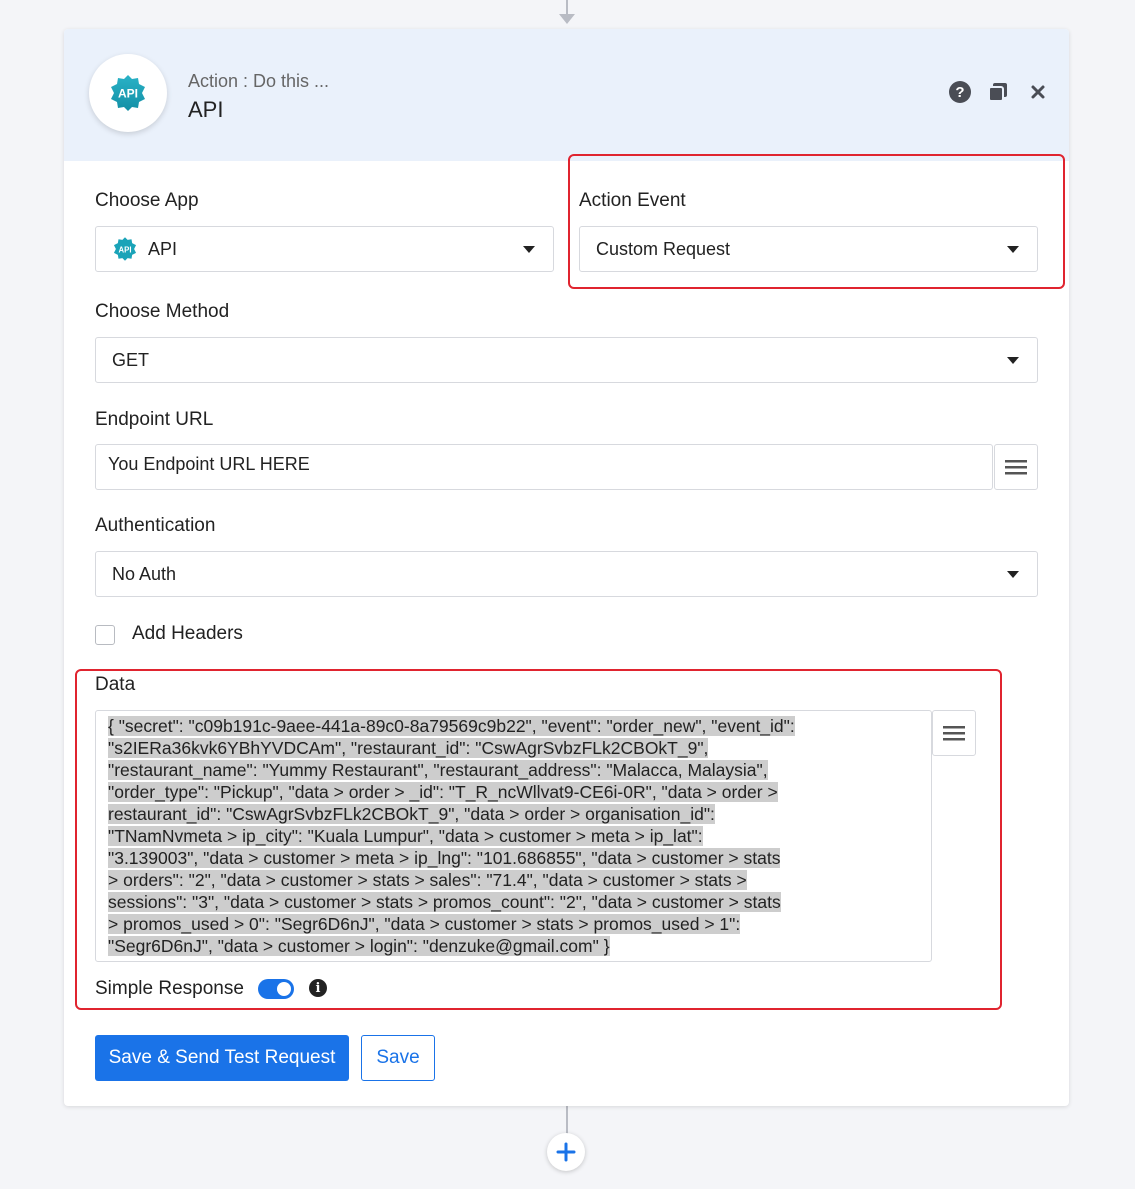 The width and height of the screenshot is (1135, 1189). Describe the element at coordinates (544, 467) in the screenshot. I see `endpoint-url-input: You Endpoint URL HERE` at that location.